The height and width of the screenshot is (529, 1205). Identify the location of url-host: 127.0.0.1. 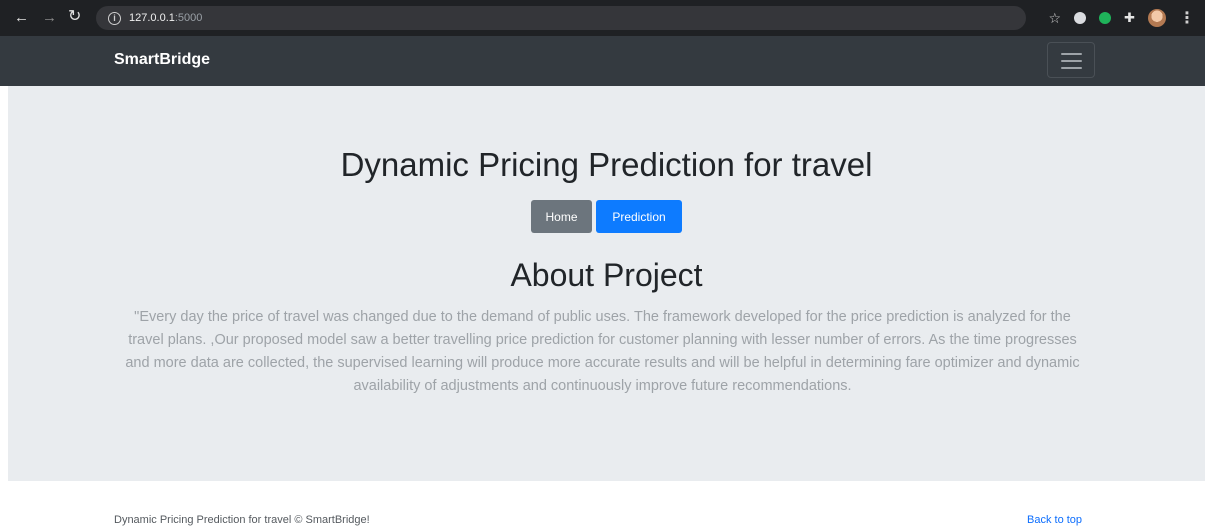
(152, 18).